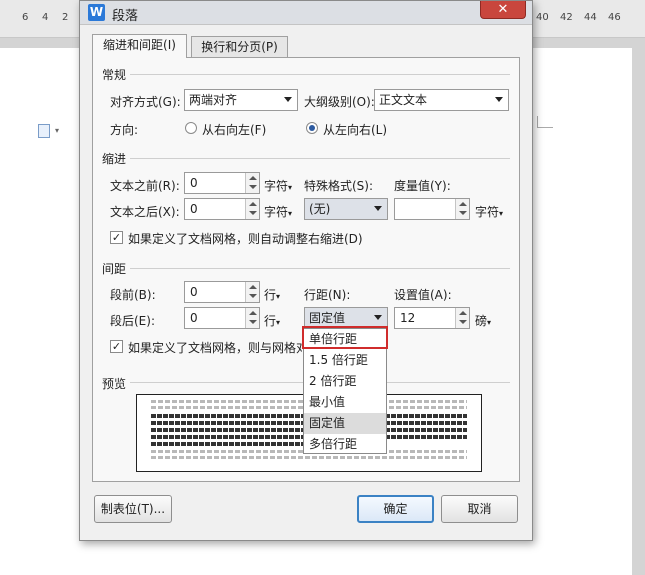 The height and width of the screenshot is (575, 645). What do you see at coordinates (306, 13) in the screenshot?
I see `dialog-titlebar: W 段落 ✕` at bounding box center [306, 13].